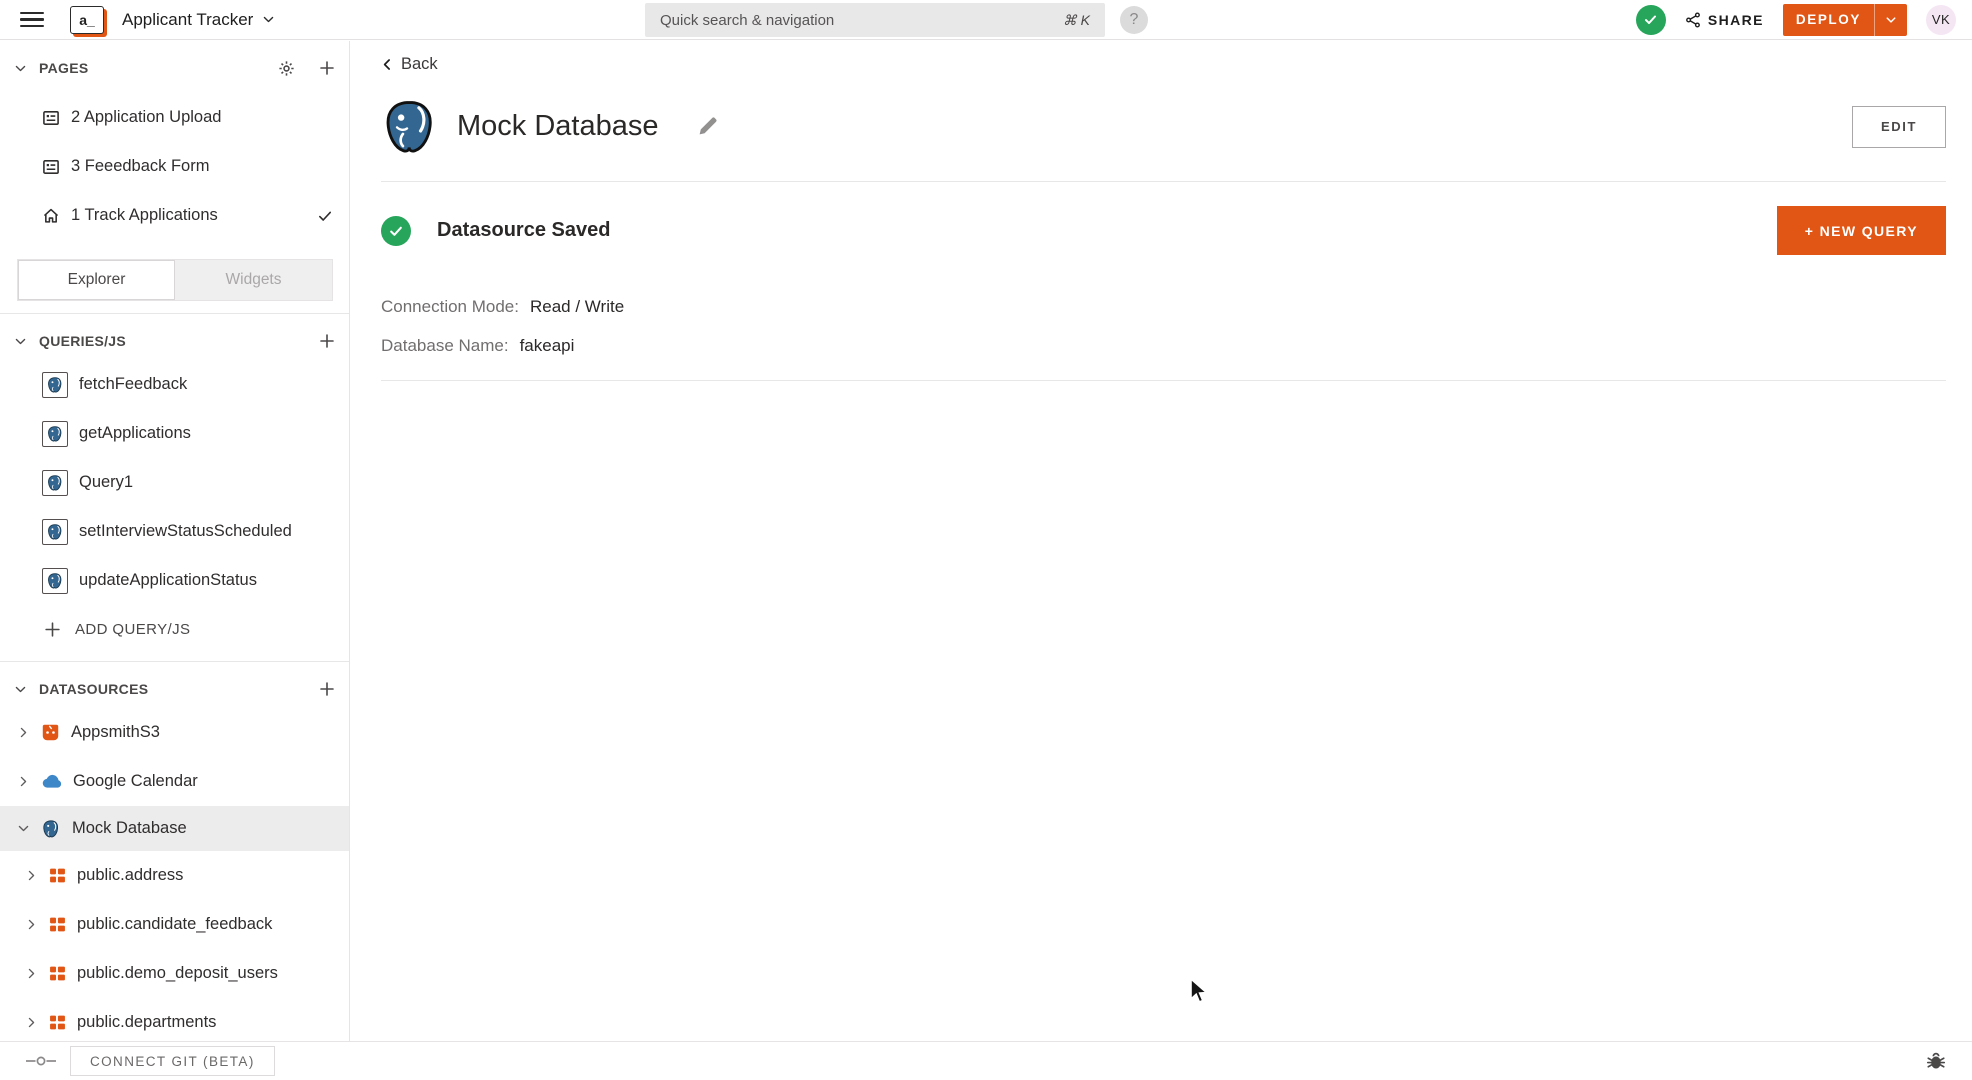 This screenshot has width=1972, height=1080. I want to click on app-title-menu: Applicant Tracker, so click(198, 20).